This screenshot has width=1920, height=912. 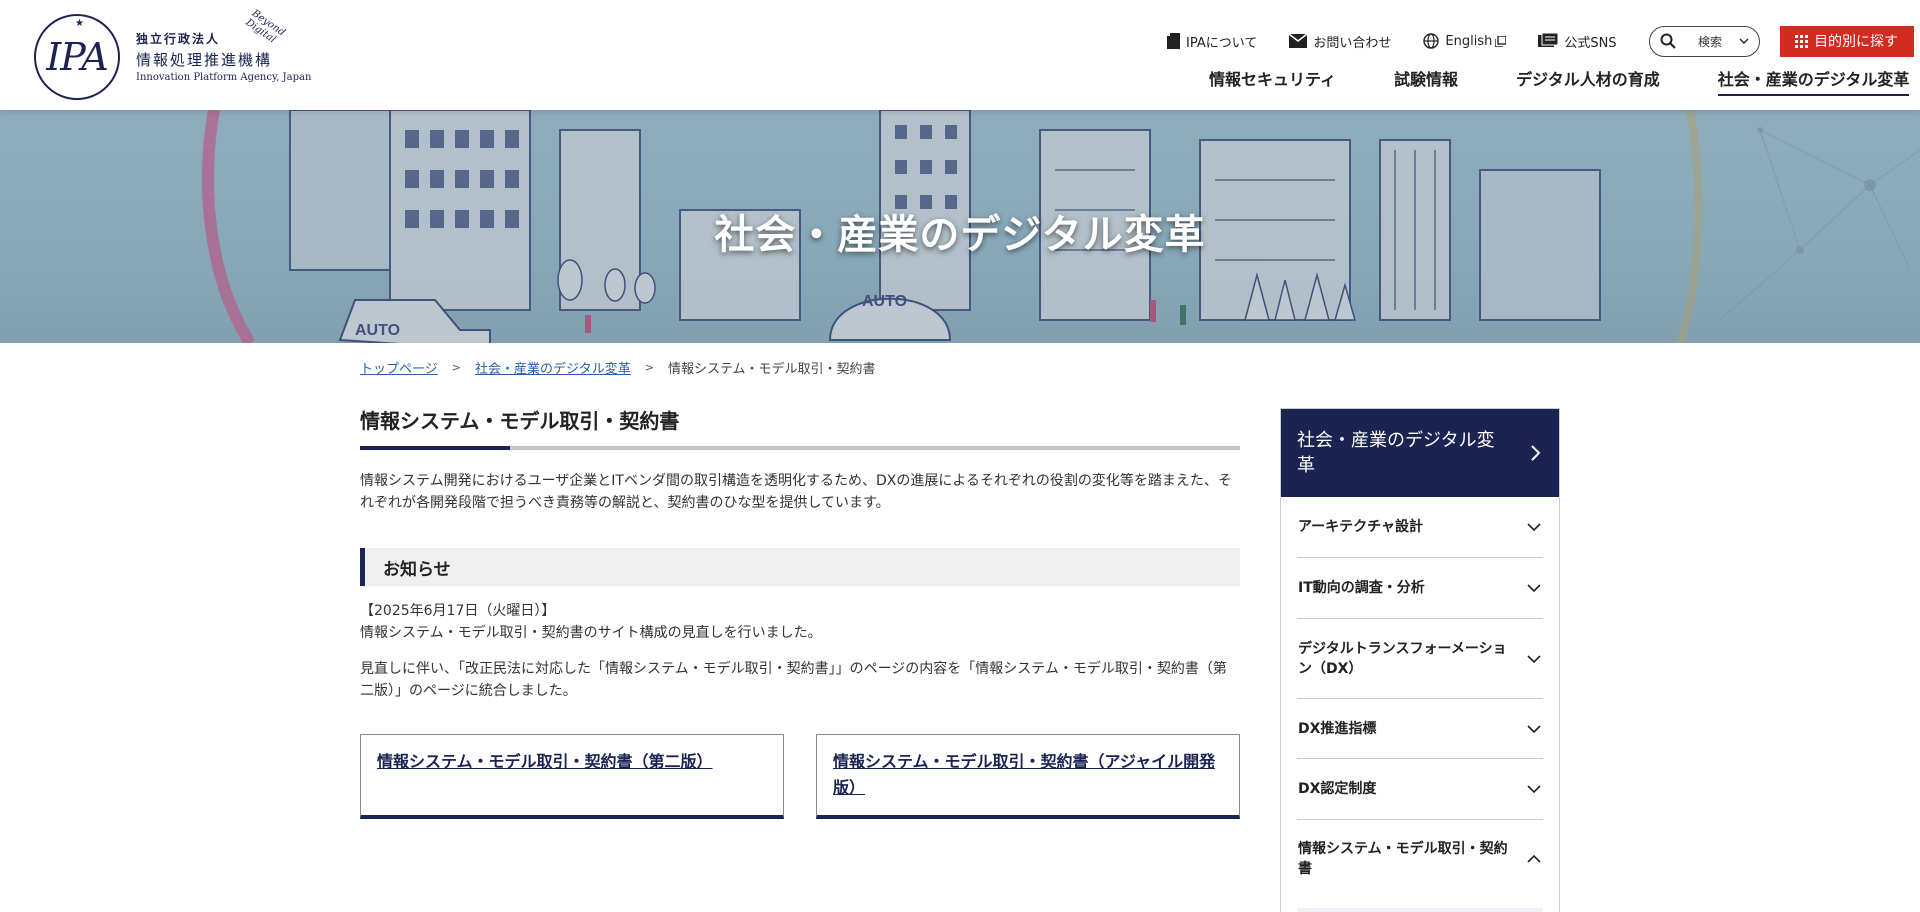 I want to click on contact-link: お問い合わせ, so click(x=1340, y=41).